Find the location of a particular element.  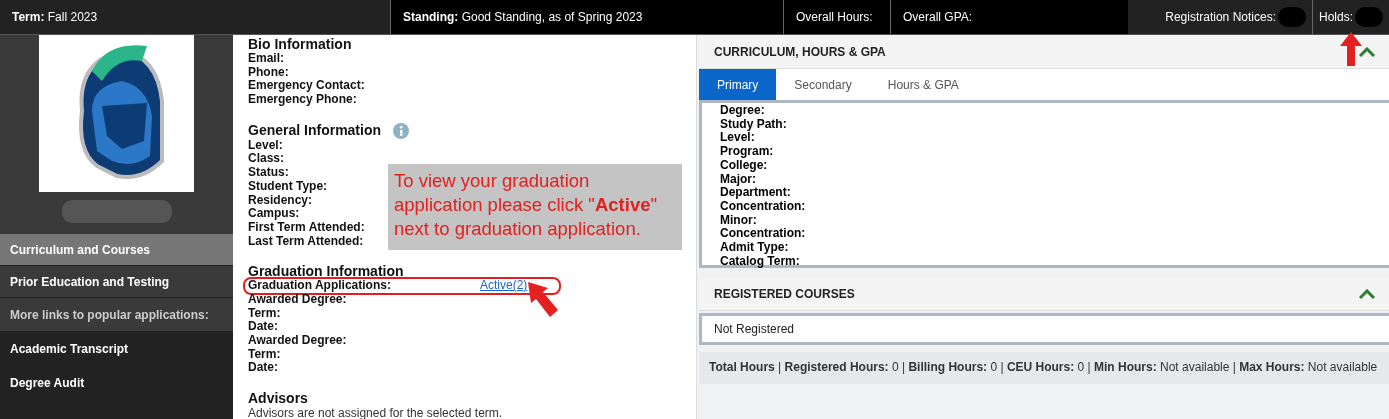

section-heading: General Information is located at coordinates (315, 131).